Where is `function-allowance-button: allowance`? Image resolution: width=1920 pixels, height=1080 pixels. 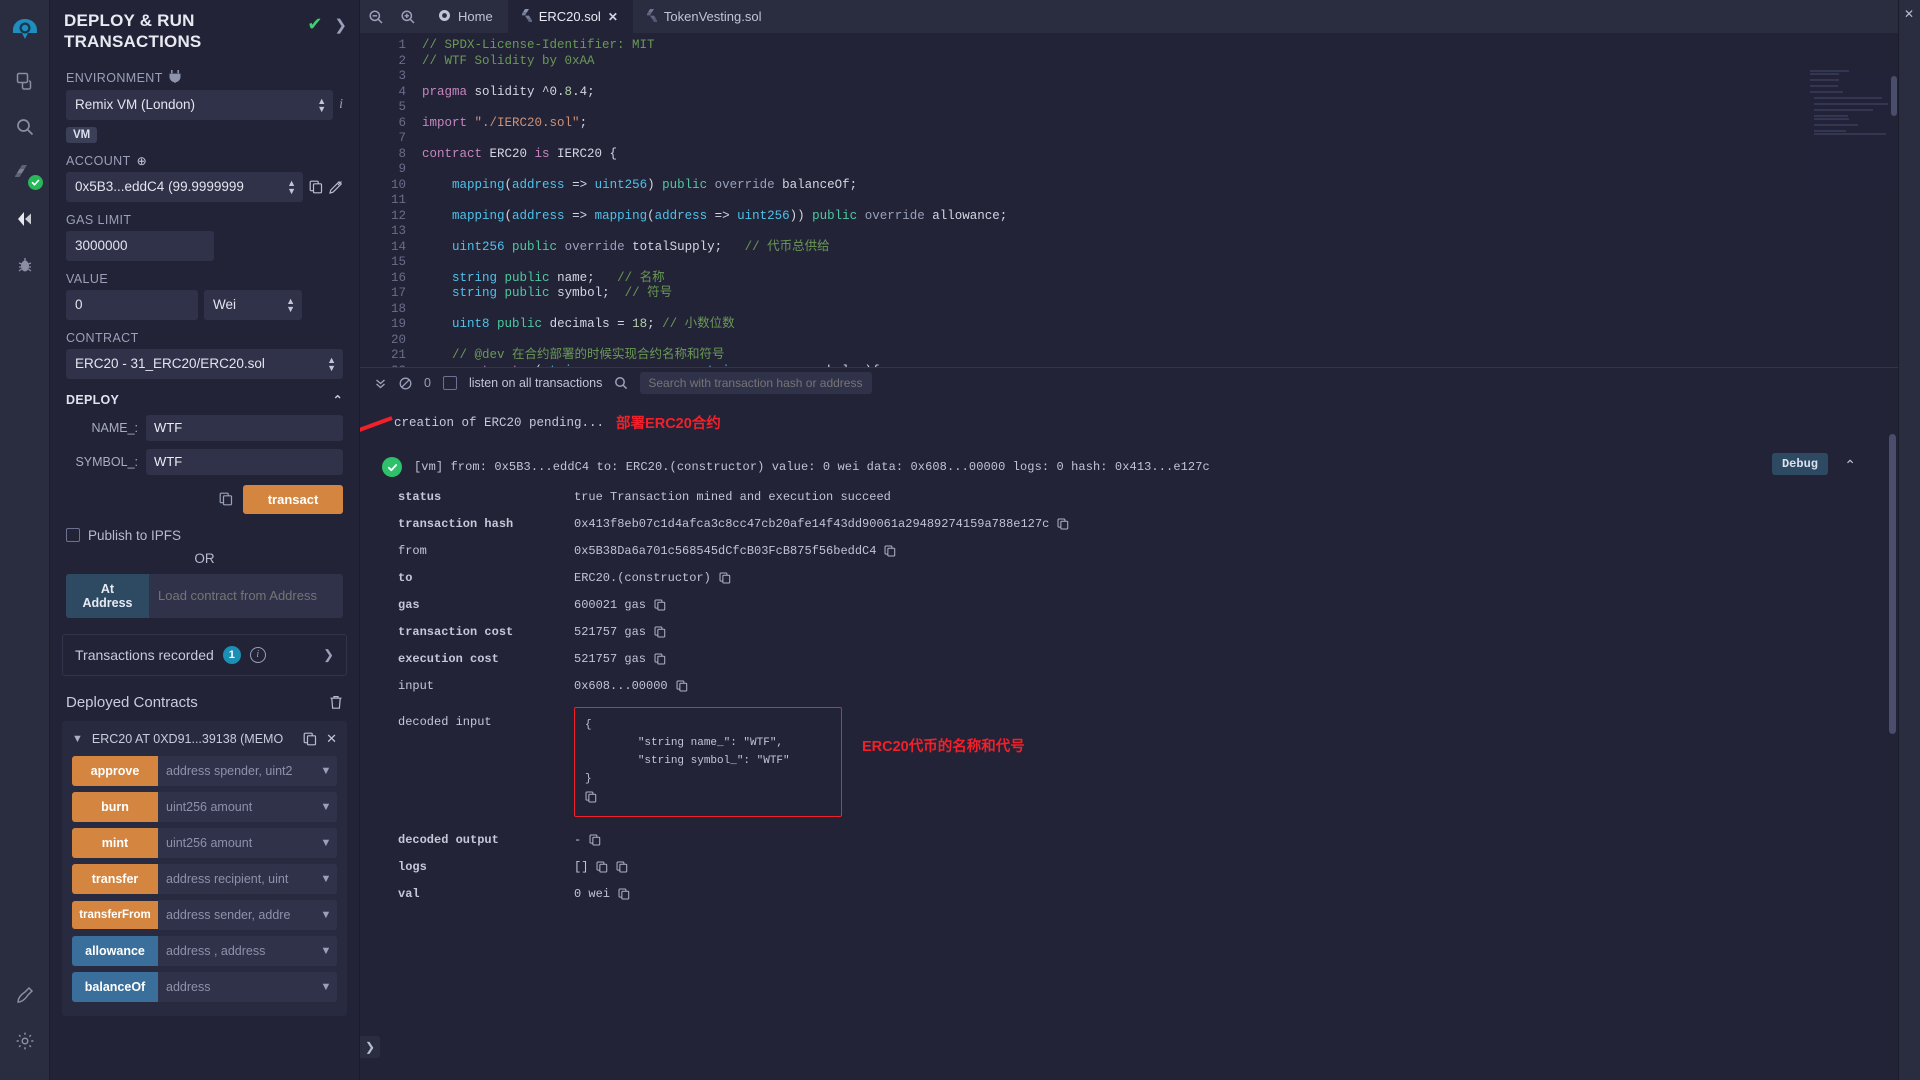 function-allowance-button: allowance is located at coordinates (115, 950).